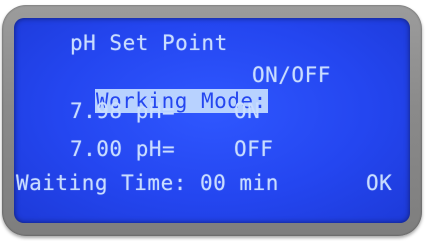 The image size is (428, 241). Describe the element at coordinates (254, 149) in the screenshot. I see `off-setpoint-state: OFF` at that location.